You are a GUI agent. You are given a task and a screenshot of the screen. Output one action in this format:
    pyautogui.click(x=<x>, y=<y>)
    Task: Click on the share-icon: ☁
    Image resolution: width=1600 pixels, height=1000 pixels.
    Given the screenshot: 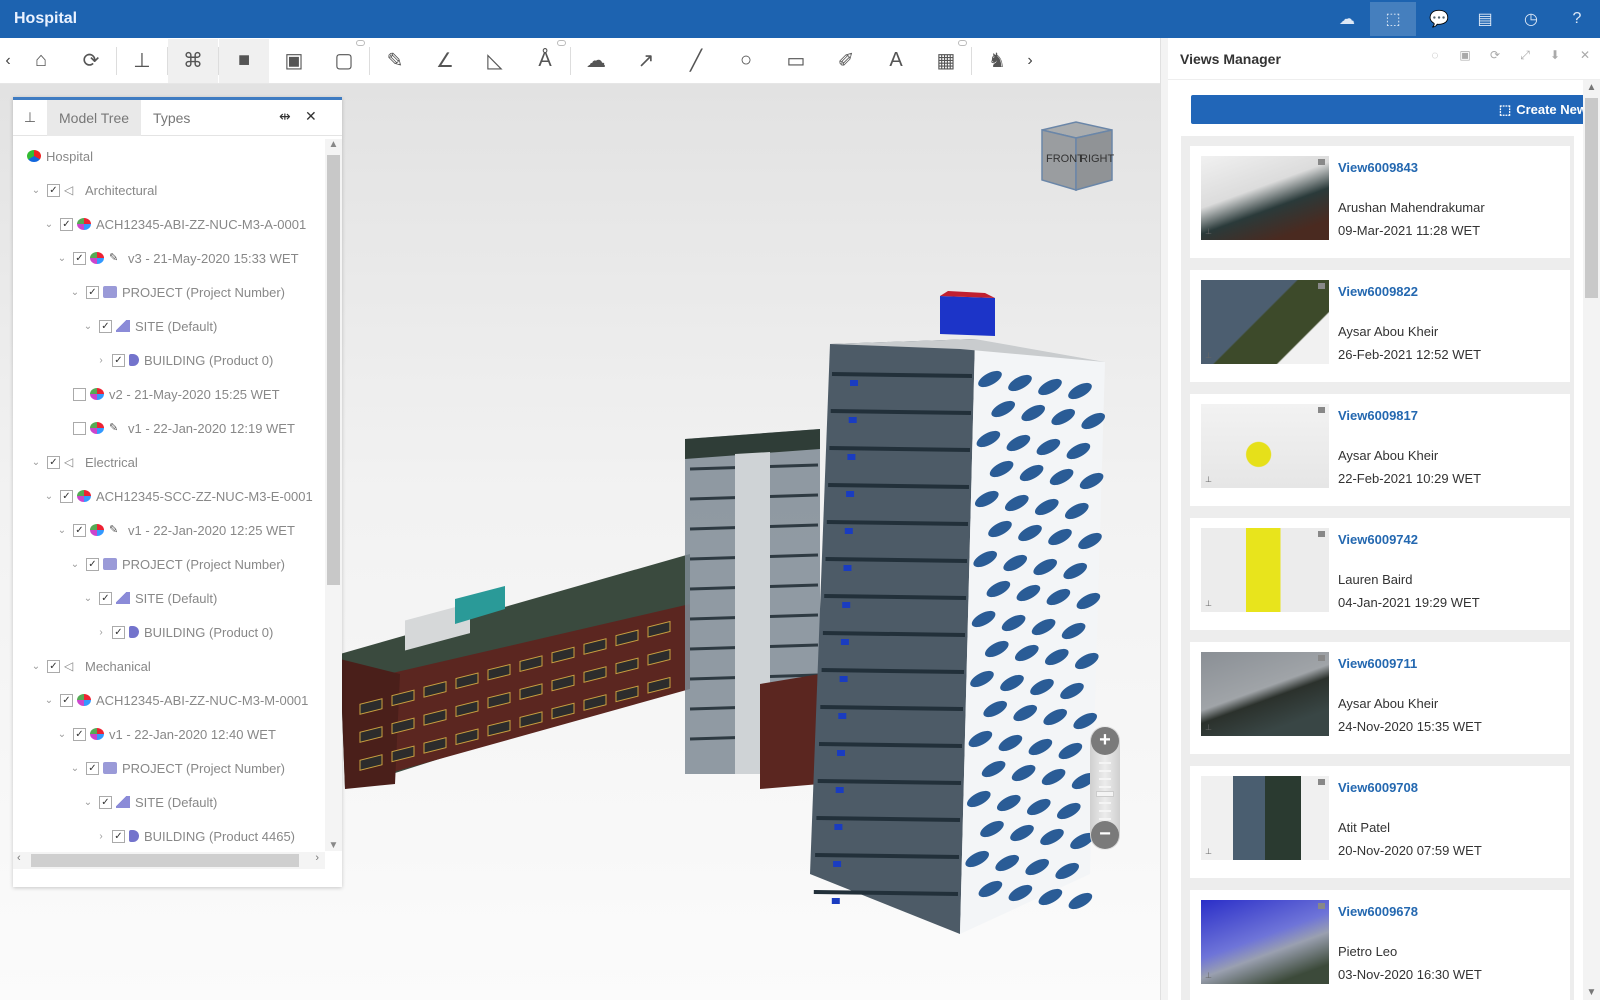 What is the action you would take?
    pyautogui.click(x=1347, y=19)
    